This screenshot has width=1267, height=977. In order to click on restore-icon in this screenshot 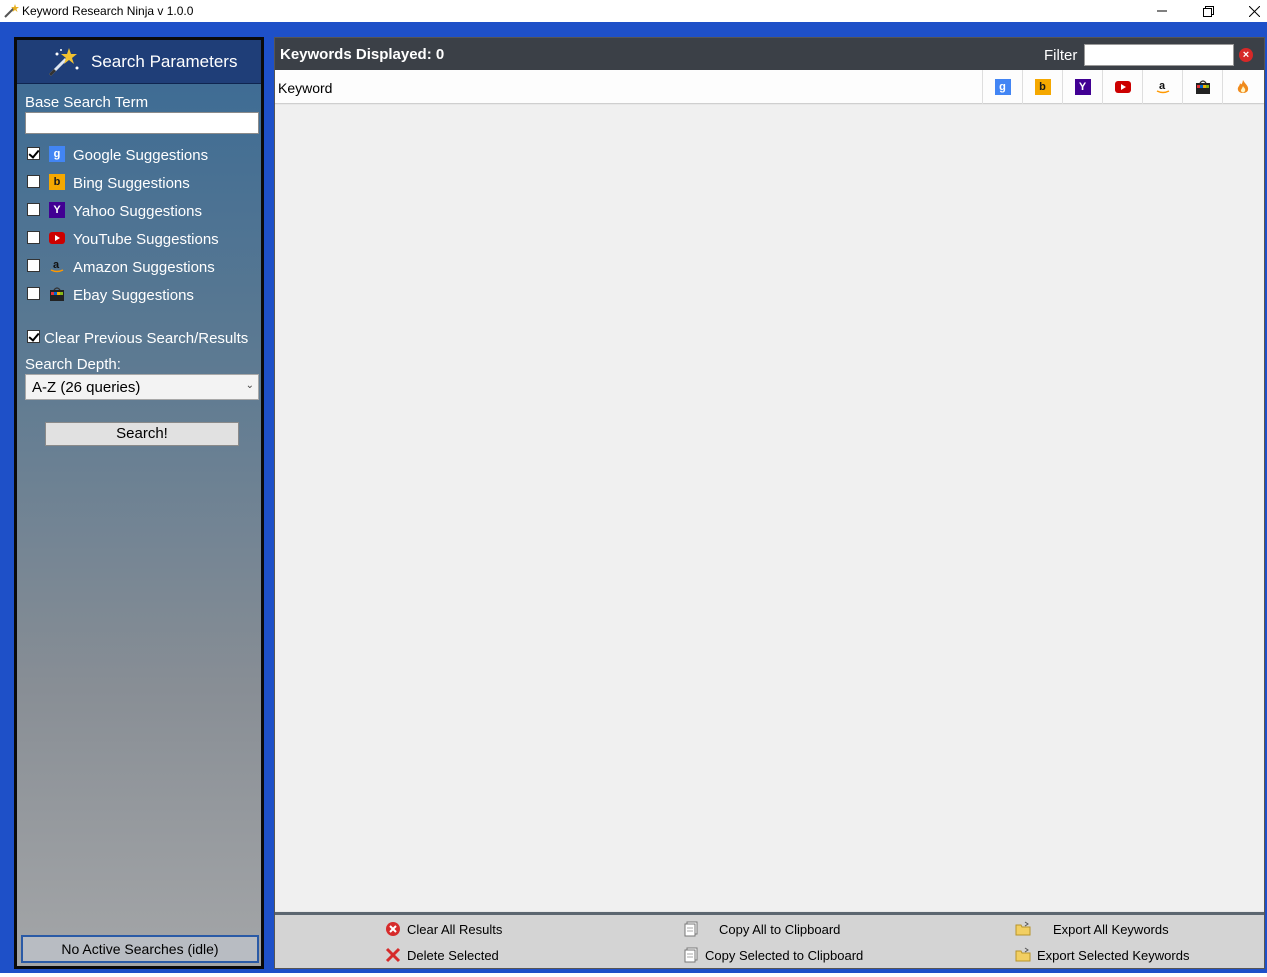, I will do `click(1208, 11)`.